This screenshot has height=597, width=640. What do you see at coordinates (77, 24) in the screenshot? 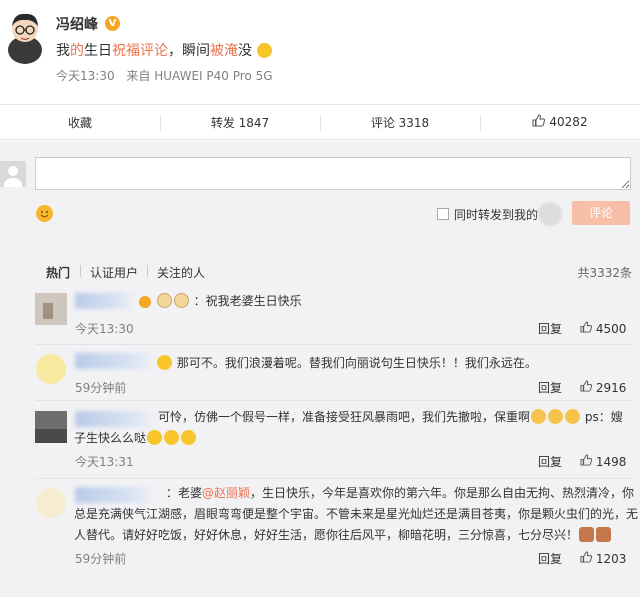
I see `author-name: 冯绍峰` at bounding box center [77, 24].